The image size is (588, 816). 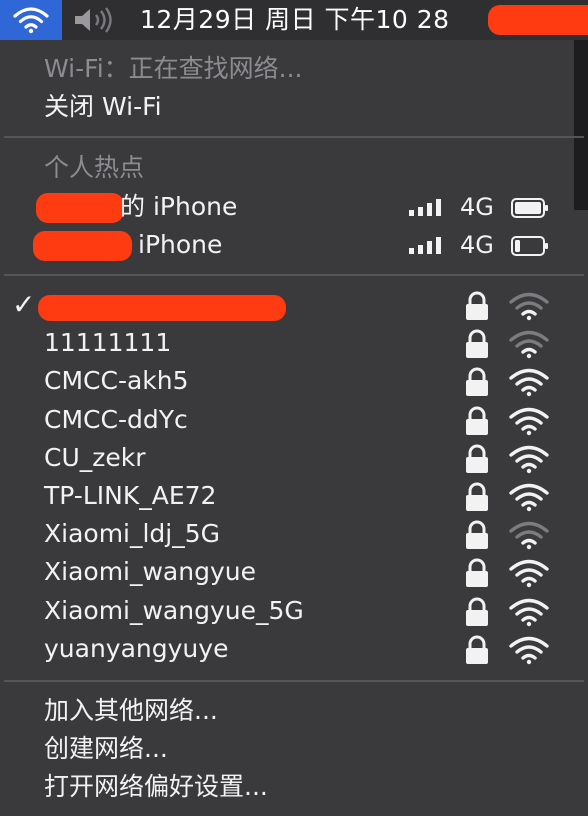 What do you see at coordinates (95, 457) in the screenshot?
I see `network-name: CU_zekr` at bounding box center [95, 457].